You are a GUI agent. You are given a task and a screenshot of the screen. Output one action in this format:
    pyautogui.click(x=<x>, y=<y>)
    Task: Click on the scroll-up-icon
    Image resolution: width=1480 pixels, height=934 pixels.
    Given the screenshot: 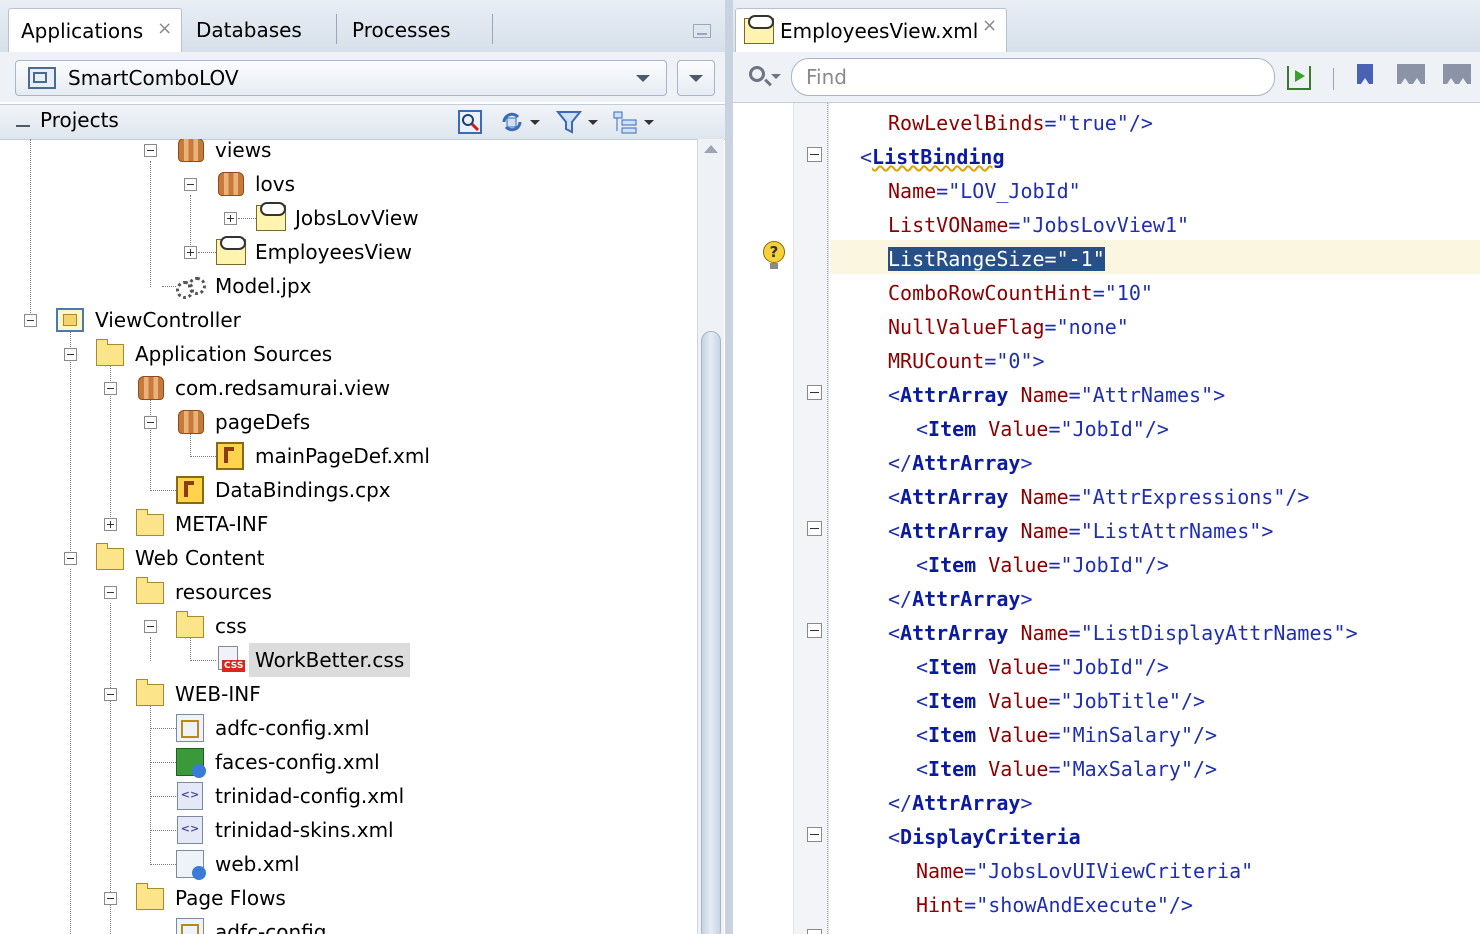 What is the action you would take?
    pyautogui.click(x=711, y=149)
    